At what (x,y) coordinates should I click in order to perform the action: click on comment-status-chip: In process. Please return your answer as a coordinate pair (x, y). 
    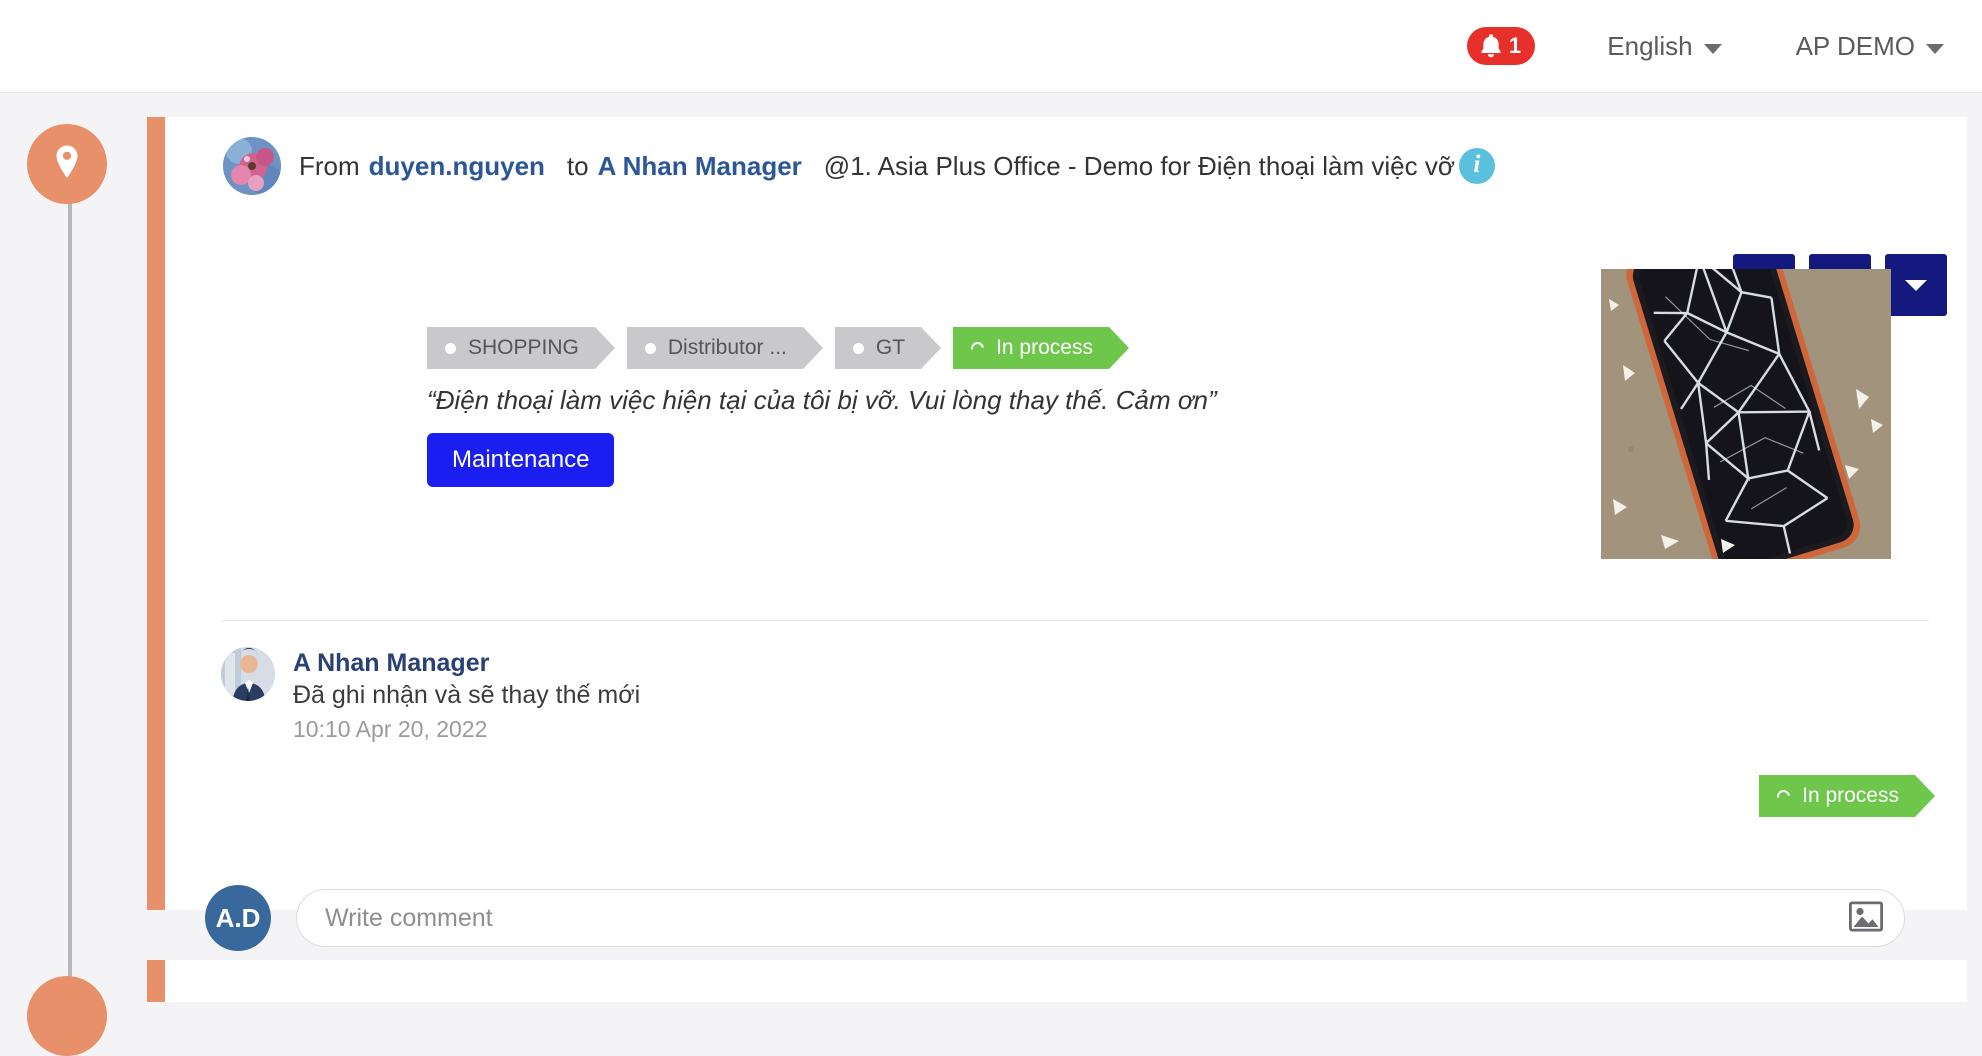
    Looking at the image, I should click on (1847, 796).